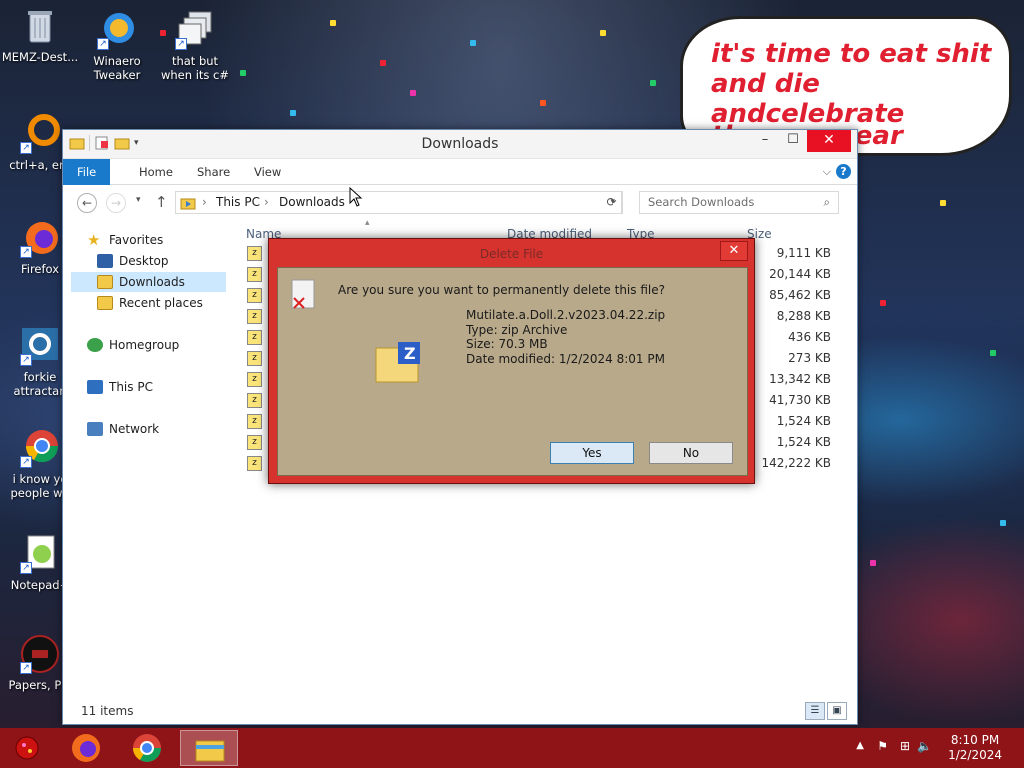 The height and width of the screenshot is (768, 1024). Describe the element at coordinates (827, 172) in the screenshot. I see `expand-ribbon-icon: ⌵` at that location.